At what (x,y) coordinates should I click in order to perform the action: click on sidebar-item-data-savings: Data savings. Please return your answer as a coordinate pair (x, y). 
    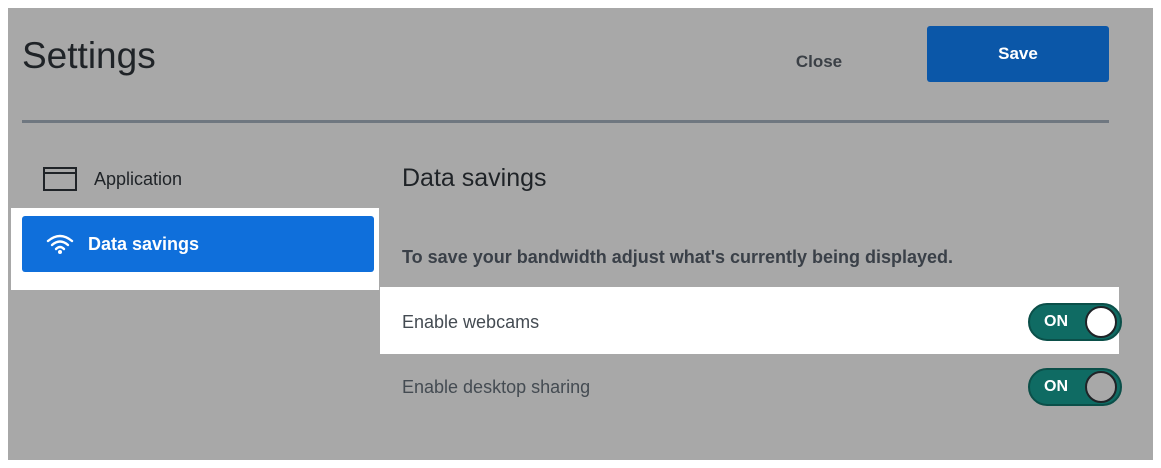
    Looking at the image, I should click on (198, 244).